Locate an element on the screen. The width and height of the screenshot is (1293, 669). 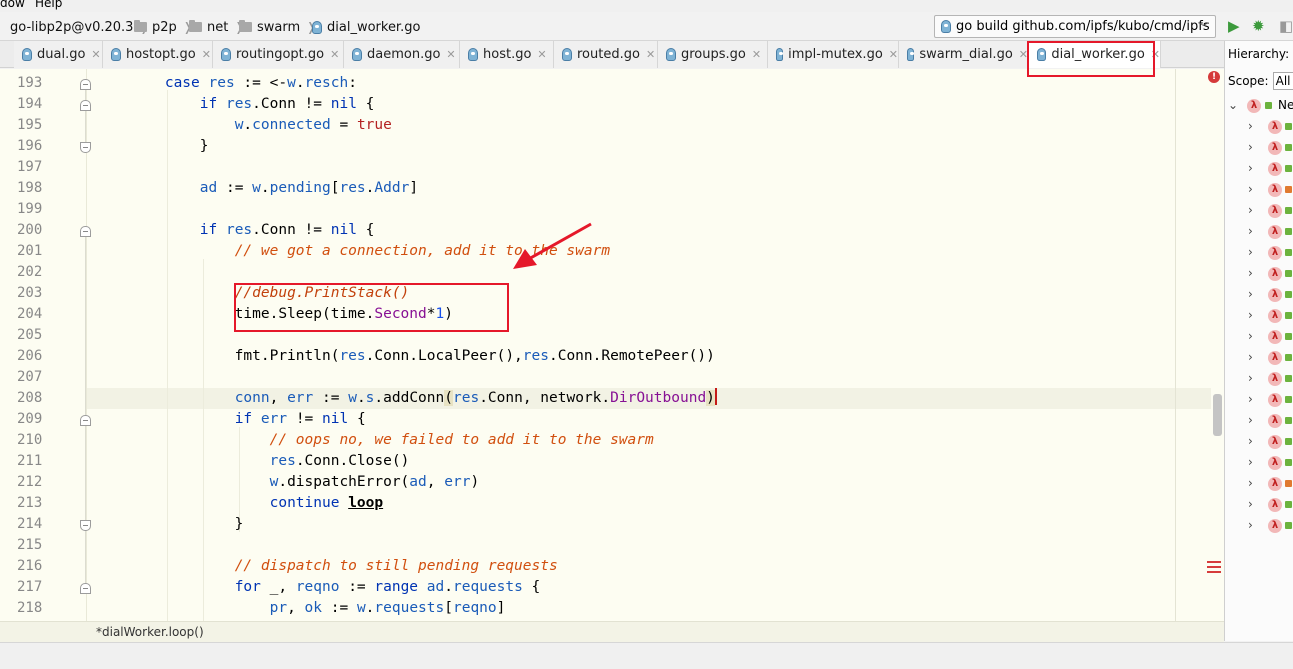
tab-routingopt-go: routingopt.go ✕ is located at coordinates (278, 54).